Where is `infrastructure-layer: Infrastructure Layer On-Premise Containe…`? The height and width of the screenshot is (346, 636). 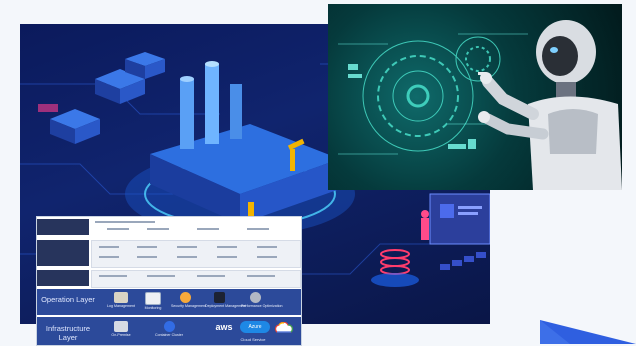
infrastructure-layer: Infrastructure Layer On-Premise Containe… is located at coordinates (169, 331).